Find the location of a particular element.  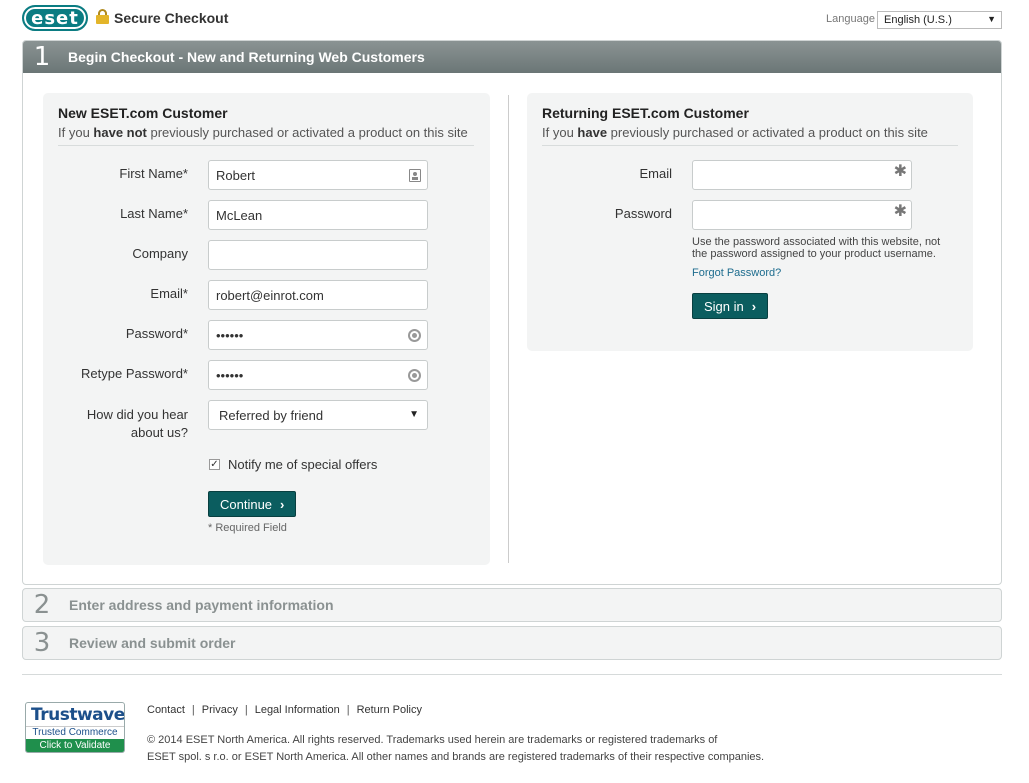

continue-button: Continue › is located at coordinates (252, 504).